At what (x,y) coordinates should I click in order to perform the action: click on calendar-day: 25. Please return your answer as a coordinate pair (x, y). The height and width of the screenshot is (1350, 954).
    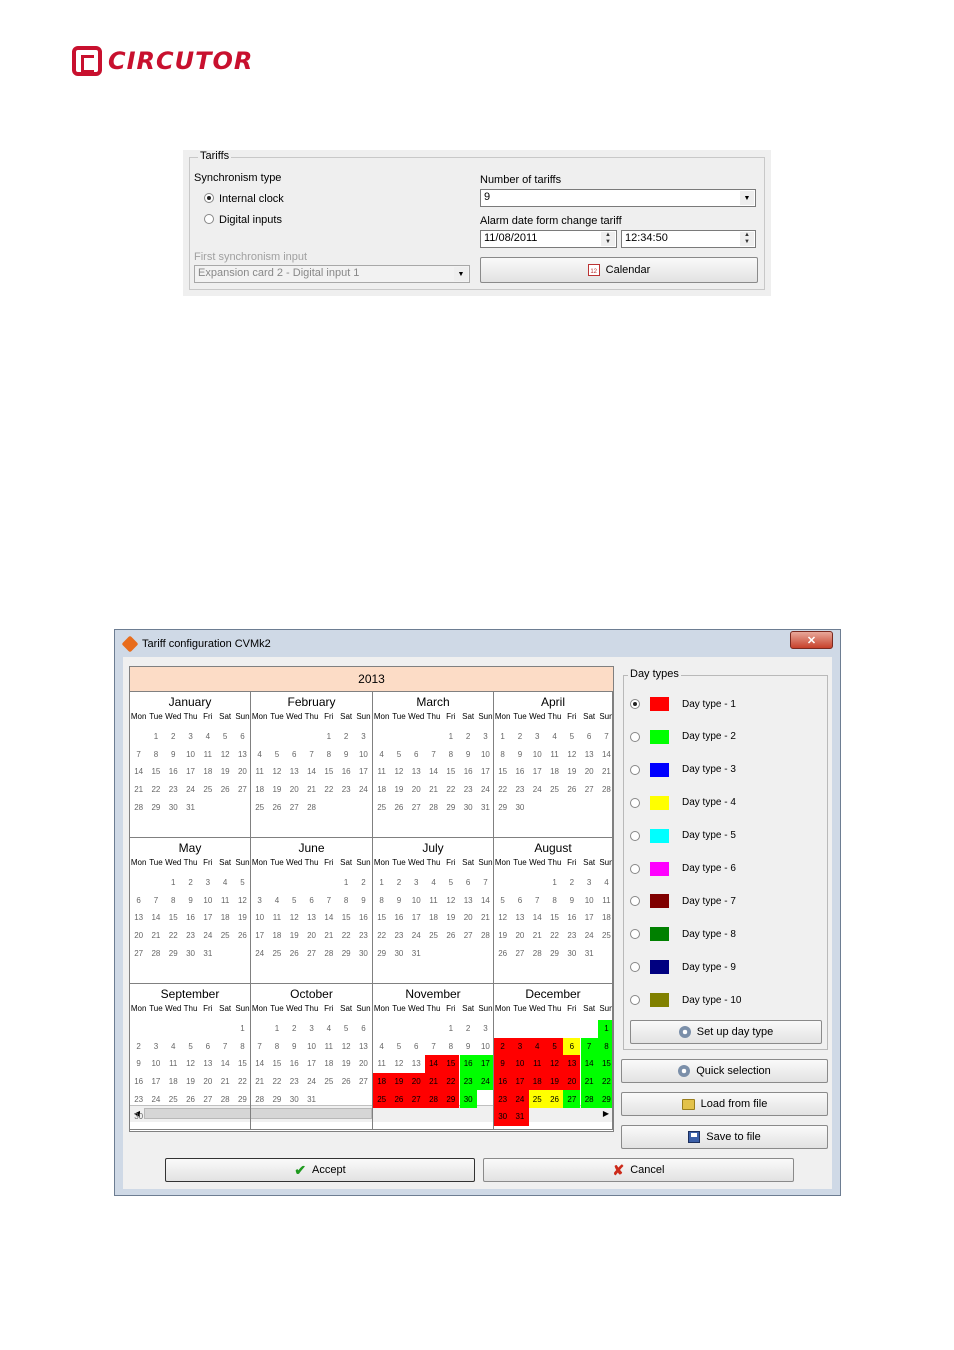
    Looking at the image, I should click on (605, 936).